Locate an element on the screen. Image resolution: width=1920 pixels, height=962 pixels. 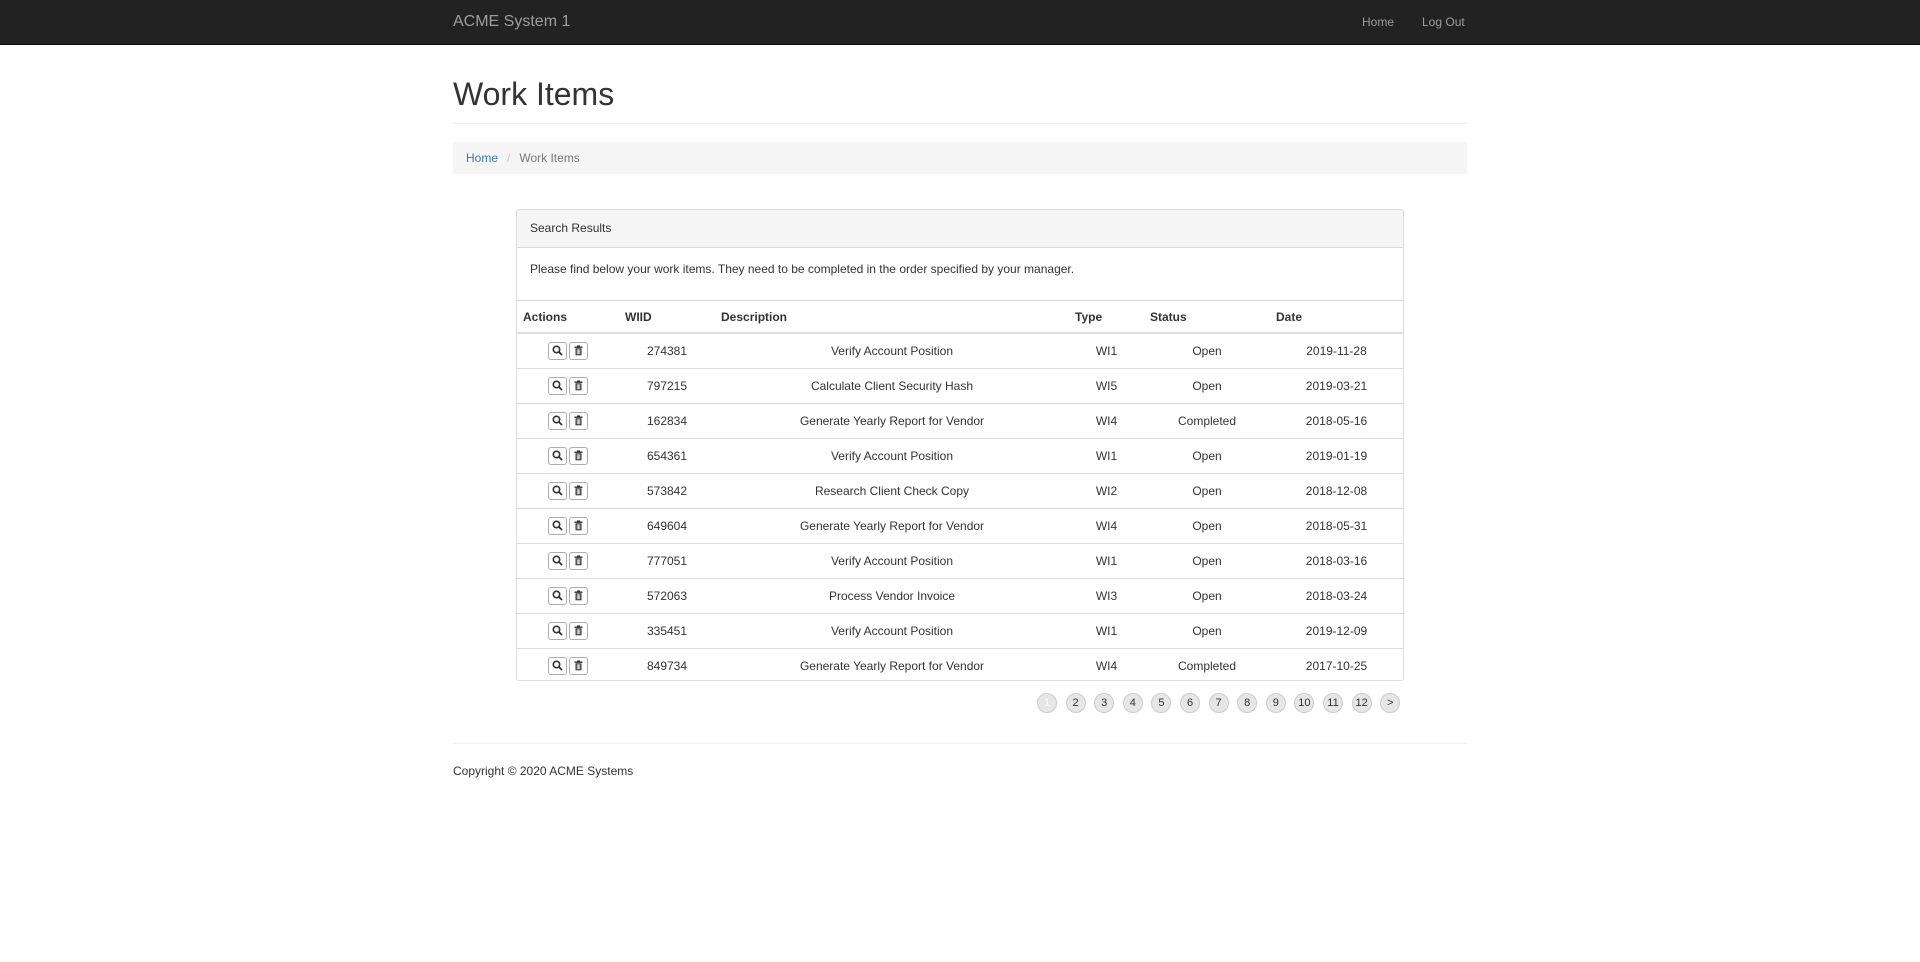
cell-wiid: 654361 is located at coordinates (667, 455).